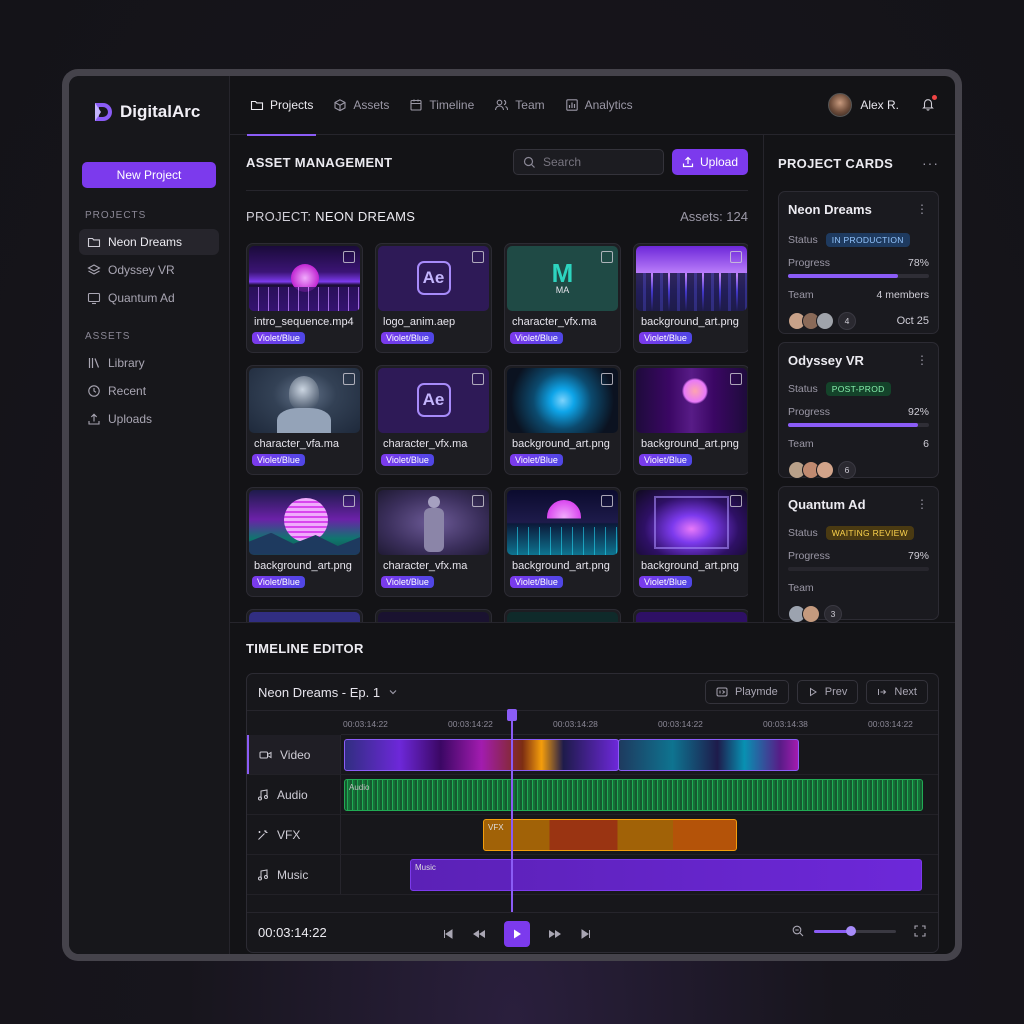 The width and height of the screenshot is (1024, 1024). I want to click on asset-card: character_vfx.ma Violet/Blue, so click(433, 541).